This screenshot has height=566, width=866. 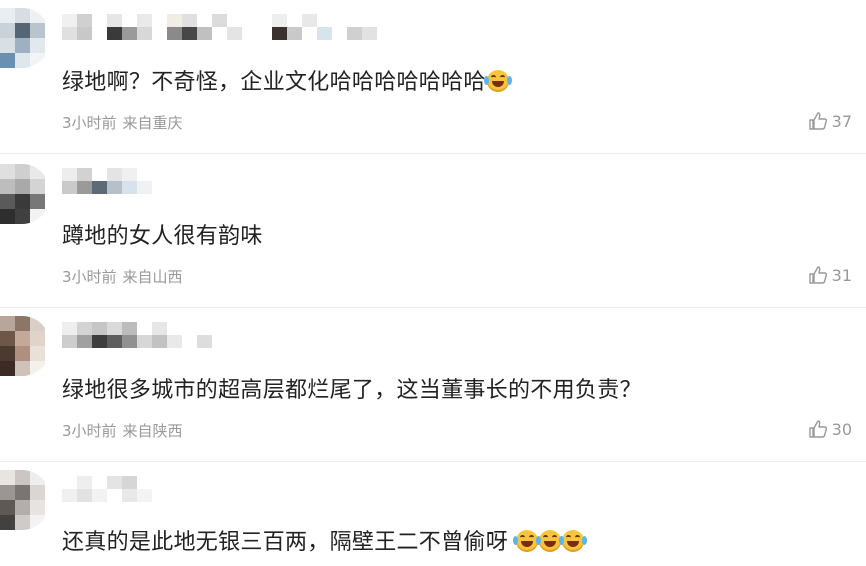 I want to click on comment-text-content: 还真的是此地无银三百两，隔壁王二不曾偷呀, so click(x=285, y=542).